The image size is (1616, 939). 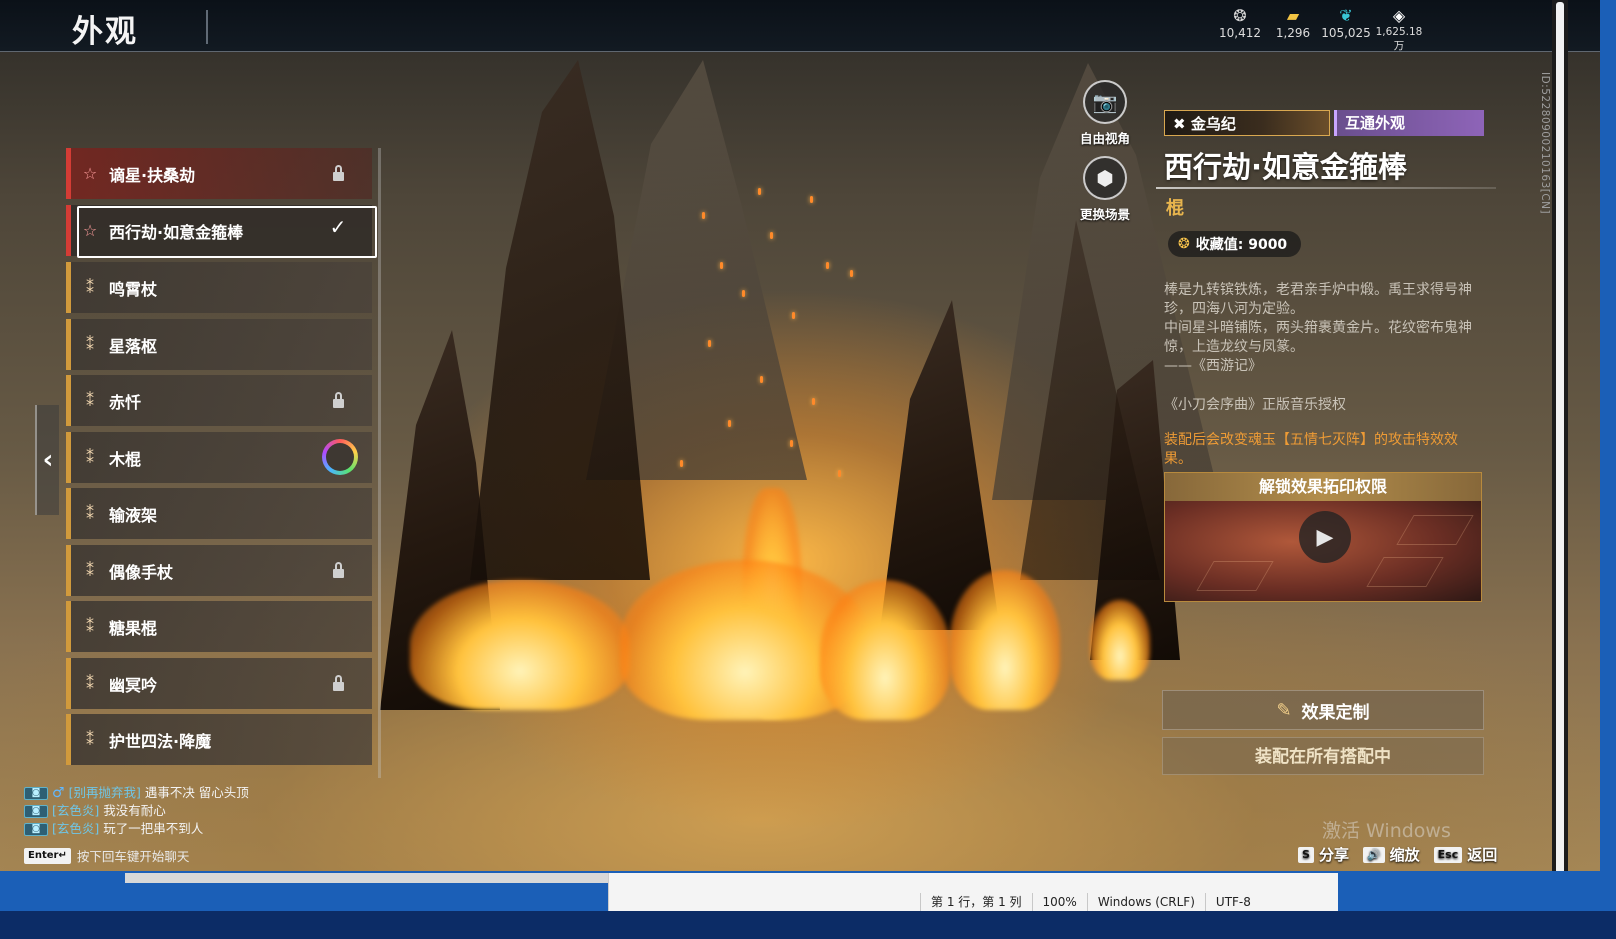 What do you see at coordinates (1399, 29) in the screenshot?
I see `currency-diamond: ◈ 1,625.18万` at bounding box center [1399, 29].